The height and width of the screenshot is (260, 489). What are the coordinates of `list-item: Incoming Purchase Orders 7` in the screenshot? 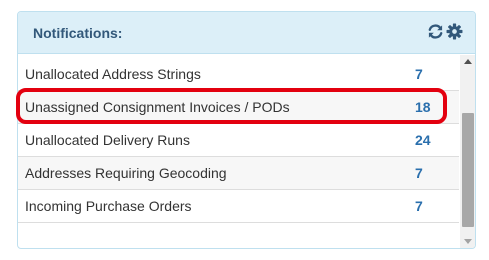 It's located at (238, 206).